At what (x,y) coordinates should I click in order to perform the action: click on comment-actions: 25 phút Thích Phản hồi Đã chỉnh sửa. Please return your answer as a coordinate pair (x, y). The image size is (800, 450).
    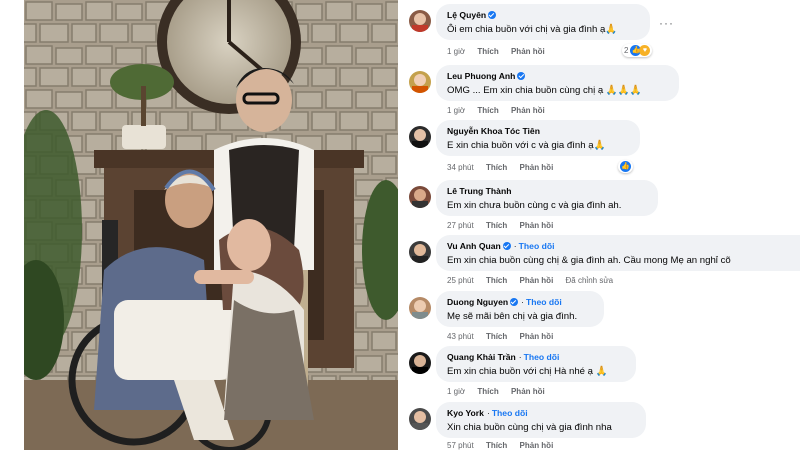
    Looking at the image, I should click on (535, 280).